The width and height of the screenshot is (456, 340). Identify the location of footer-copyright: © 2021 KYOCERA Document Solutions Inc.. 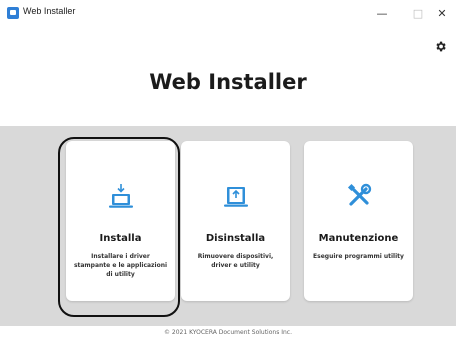
(228, 333).